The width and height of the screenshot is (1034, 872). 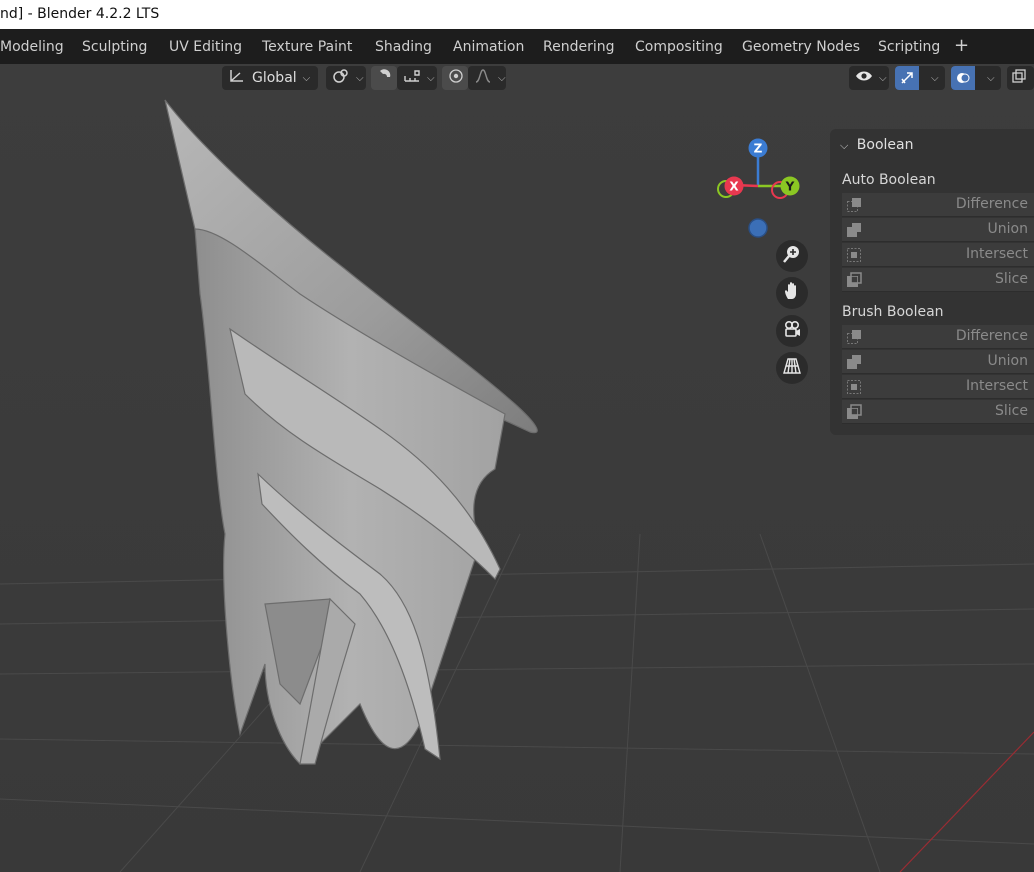 I want to click on proportional-edit-icon, so click(x=456, y=78).